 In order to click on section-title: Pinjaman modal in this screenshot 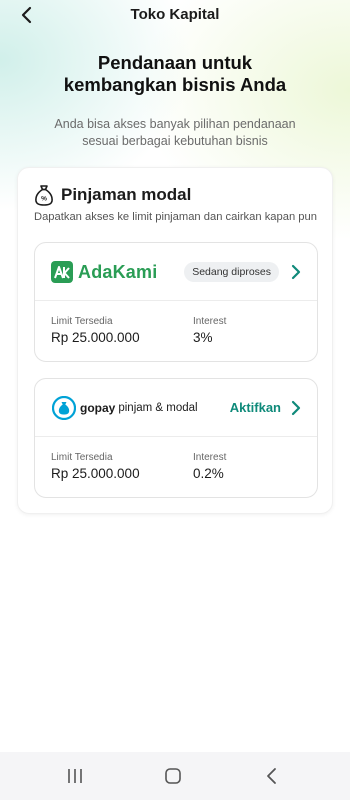, I will do `click(126, 194)`.